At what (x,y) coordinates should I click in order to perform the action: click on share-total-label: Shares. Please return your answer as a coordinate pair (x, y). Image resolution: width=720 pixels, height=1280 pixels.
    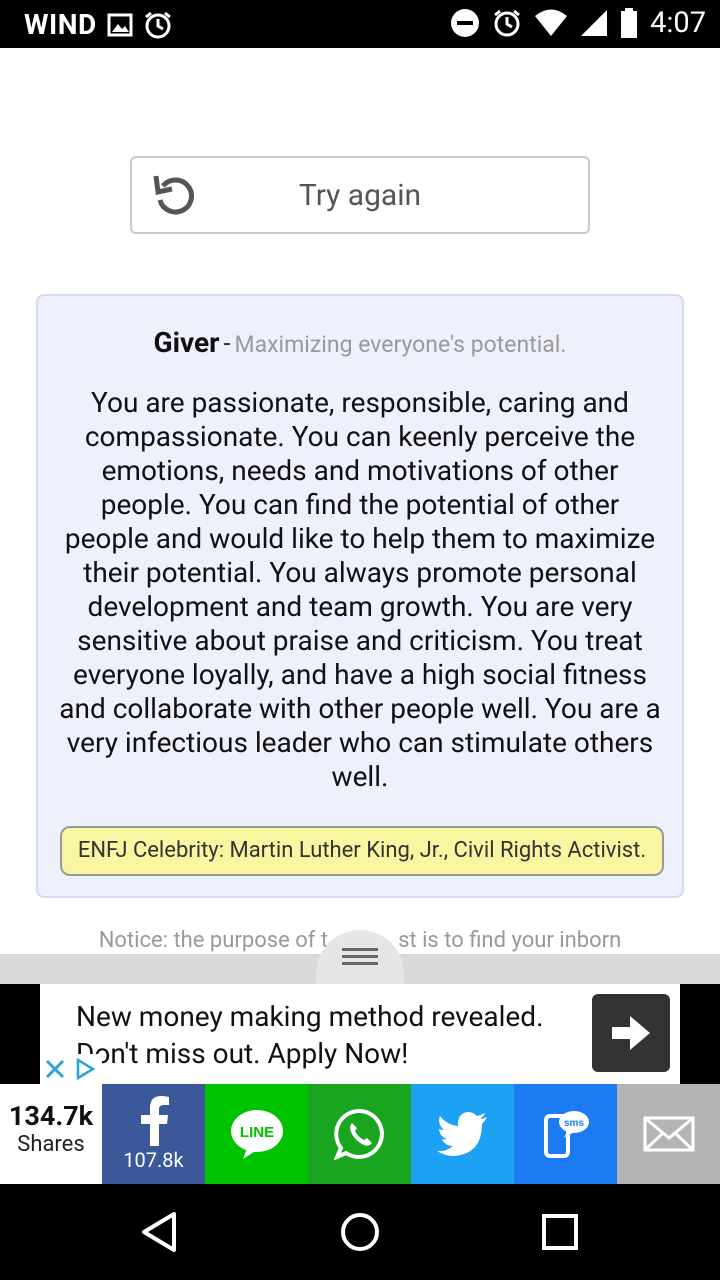
    Looking at the image, I should click on (51, 1144).